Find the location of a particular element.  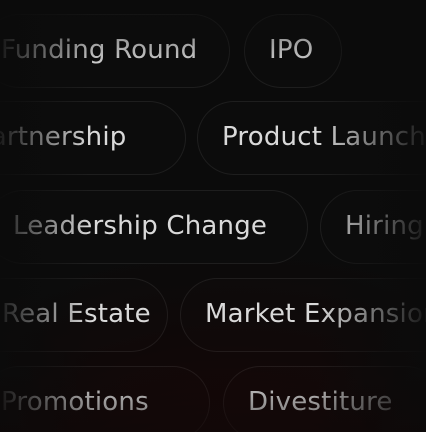

tag-leadership-change: Leadership Change is located at coordinates (154, 227).